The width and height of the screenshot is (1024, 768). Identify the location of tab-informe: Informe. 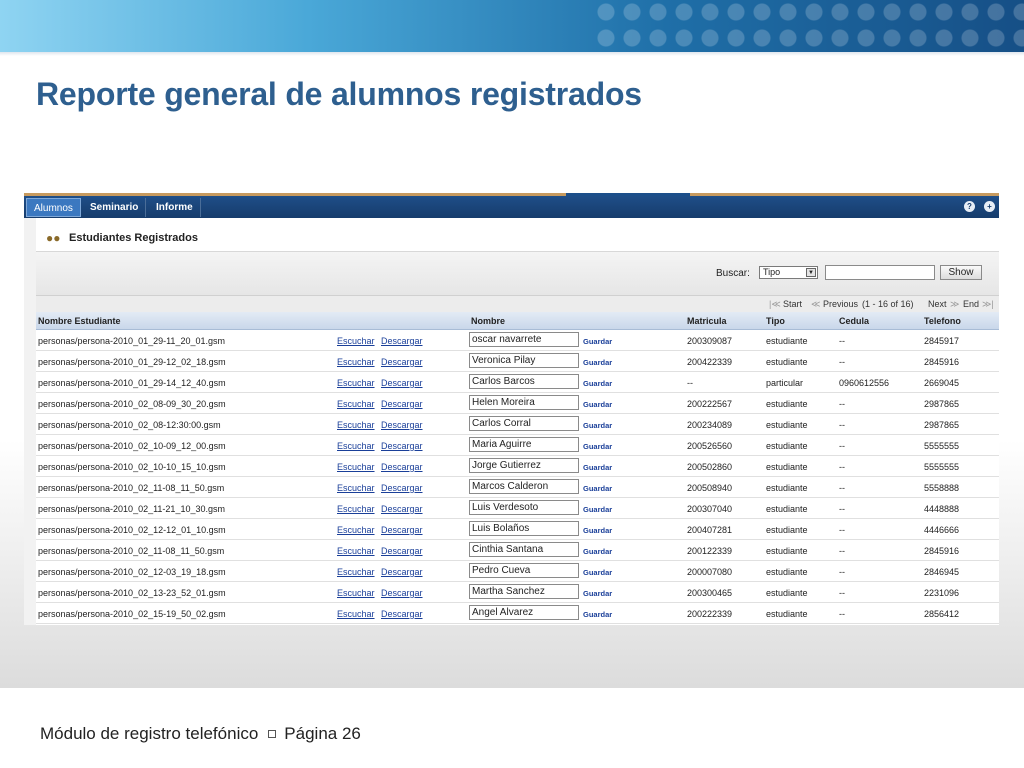
(175, 207).